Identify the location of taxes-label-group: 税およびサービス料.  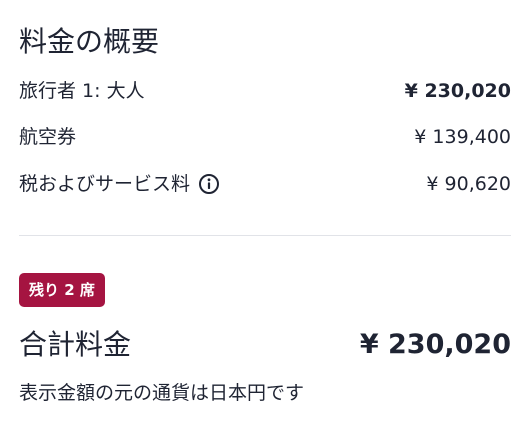
(119, 184).